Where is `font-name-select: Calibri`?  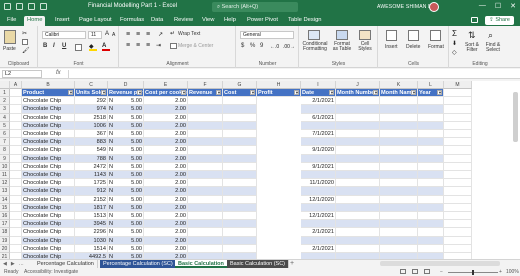 font-name-select: Calibri is located at coordinates (64, 35).